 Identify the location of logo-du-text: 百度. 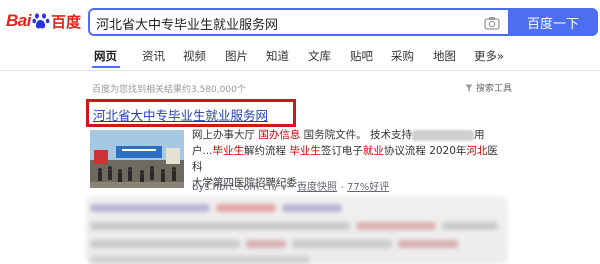
(65, 21).